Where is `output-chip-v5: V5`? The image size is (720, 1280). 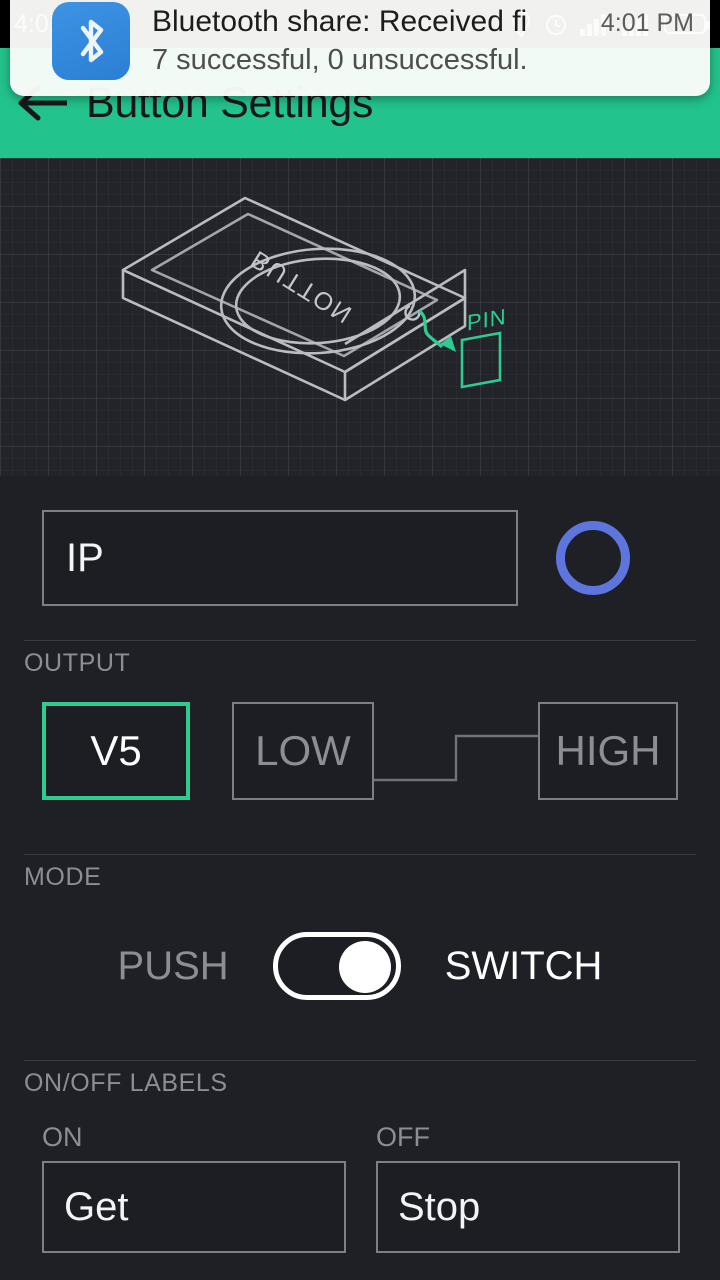
output-chip-v5: V5 is located at coordinates (116, 751).